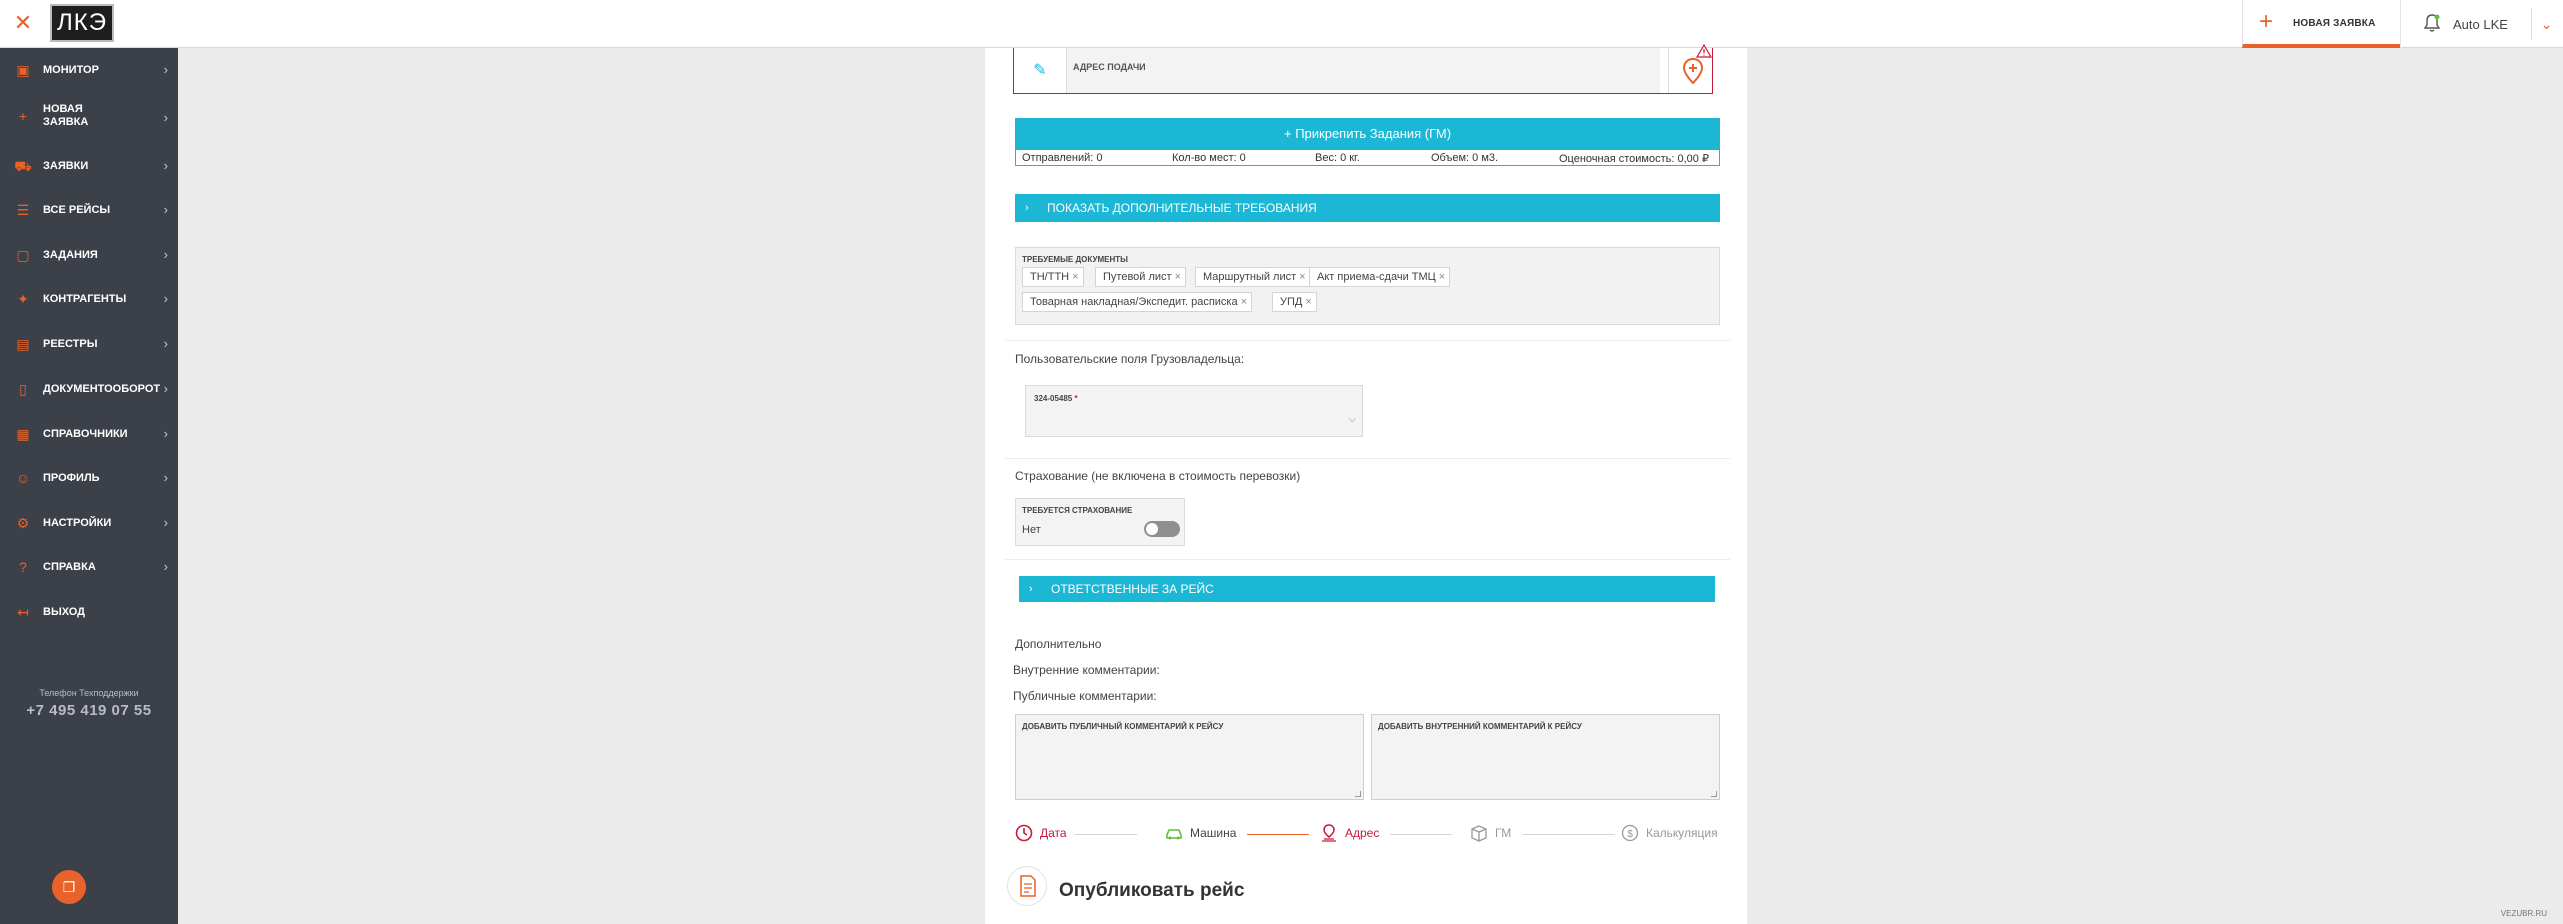 This screenshot has width=2563, height=924. Describe the element at coordinates (1682, 833) in the screenshot. I see `step-label: Калькуляция` at that location.